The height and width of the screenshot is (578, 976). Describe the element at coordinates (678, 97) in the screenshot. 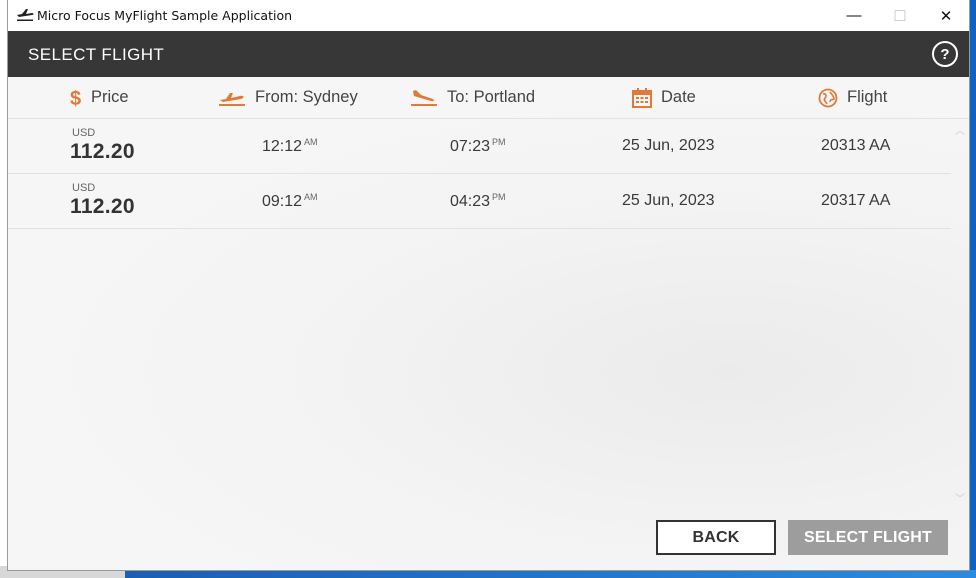

I see `column-date-label: Date` at that location.